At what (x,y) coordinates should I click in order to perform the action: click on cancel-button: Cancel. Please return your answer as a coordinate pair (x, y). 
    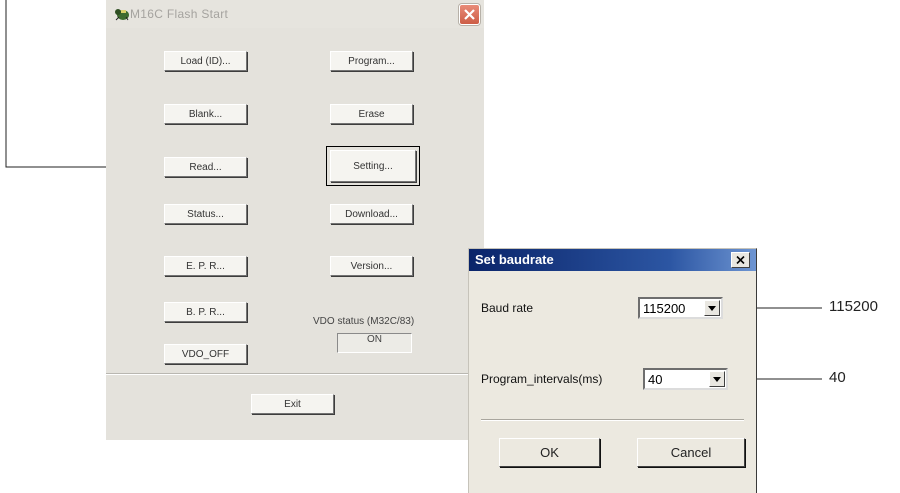
    Looking at the image, I should click on (691, 452).